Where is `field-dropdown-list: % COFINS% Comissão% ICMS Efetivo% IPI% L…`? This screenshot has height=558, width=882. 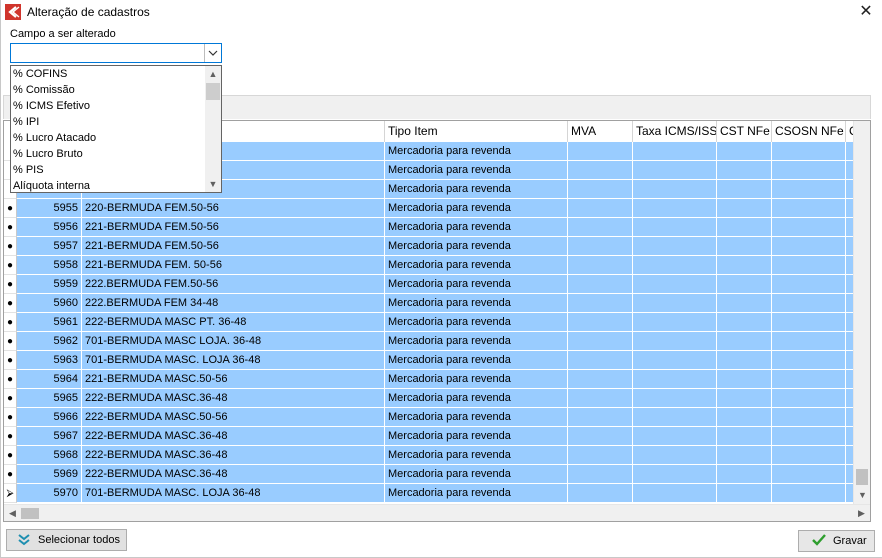 field-dropdown-list: % COFINS% Comissão% ICMS Efetivo% IPI% L… is located at coordinates (116, 129).